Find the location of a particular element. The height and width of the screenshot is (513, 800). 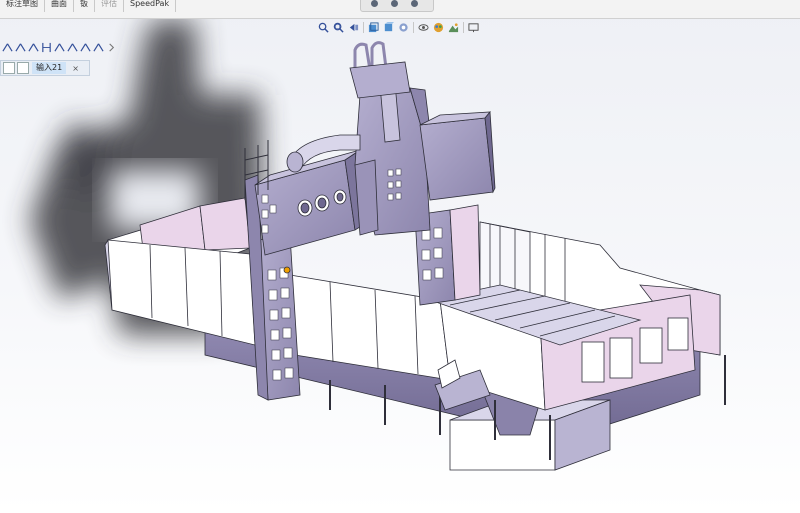

view-orientation-icon is located at coordinates (388, 27).